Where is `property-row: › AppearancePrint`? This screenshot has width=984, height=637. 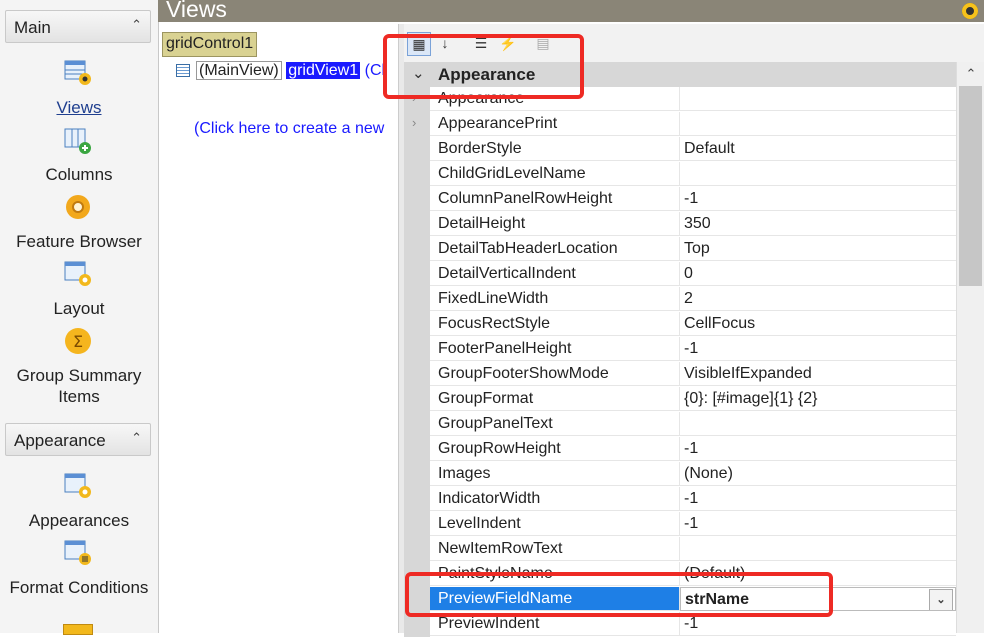
property-row: › AppearancePrint is located at coordinates (680, 124).